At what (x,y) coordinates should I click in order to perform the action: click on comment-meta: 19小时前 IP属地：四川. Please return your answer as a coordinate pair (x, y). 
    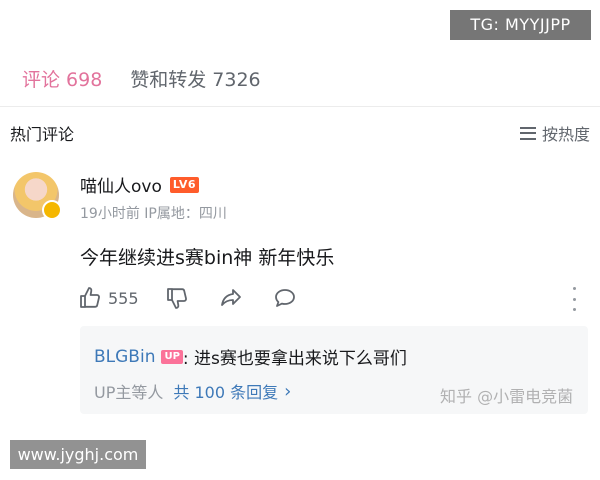
    Looking at the image, I should click on (153, 214).